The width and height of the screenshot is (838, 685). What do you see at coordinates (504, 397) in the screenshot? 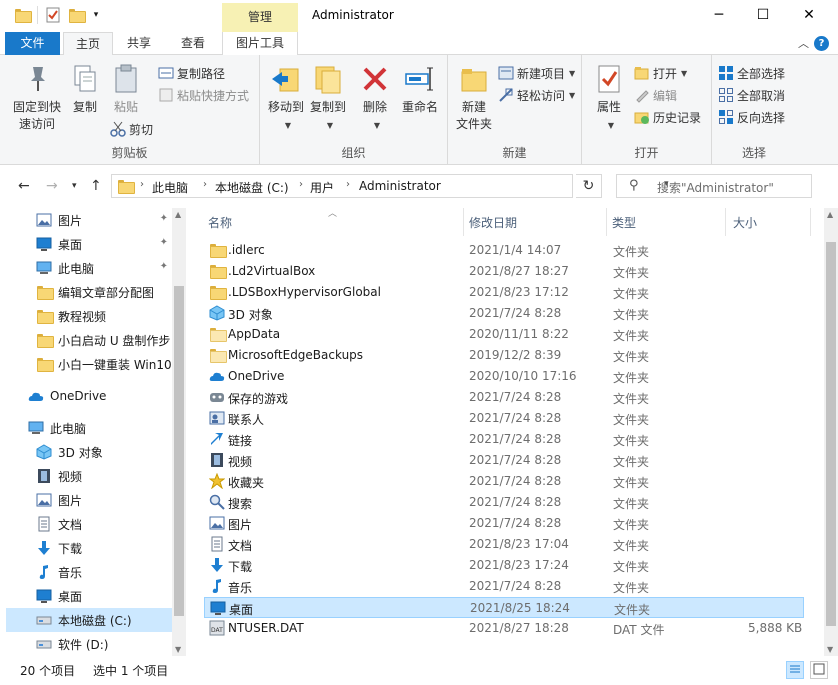
I see `file-row: 保存的游戏 2021/7/24 8:28 文件夹` at bounding box center [504, 397].